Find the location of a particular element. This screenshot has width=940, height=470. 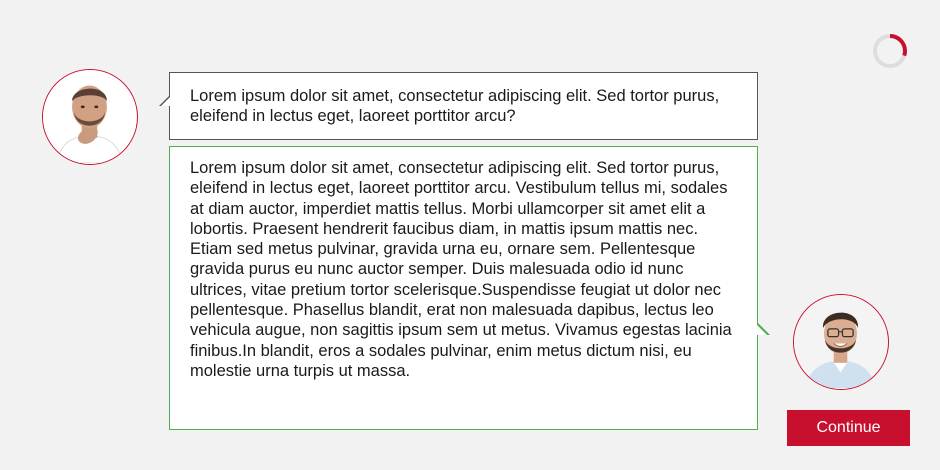

progress-ring-icon is located at coordinates (890, 51).